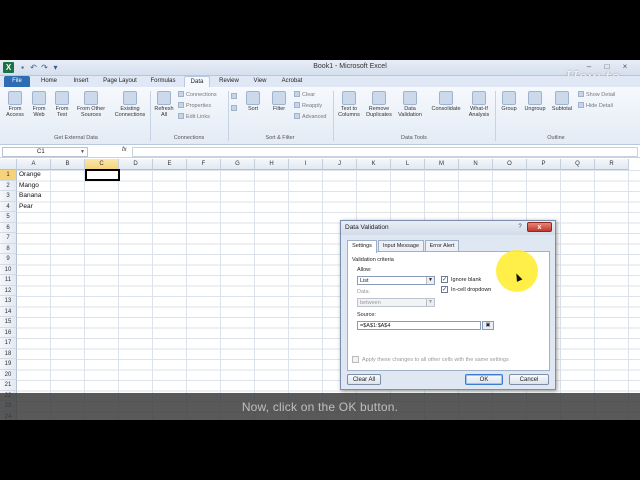 The width and height of the screenshot is (640, 480). What do you see at coordinates (8, 364) in the screenshot?
I see `row-header-19: 19` at bounding box center [8, 364].